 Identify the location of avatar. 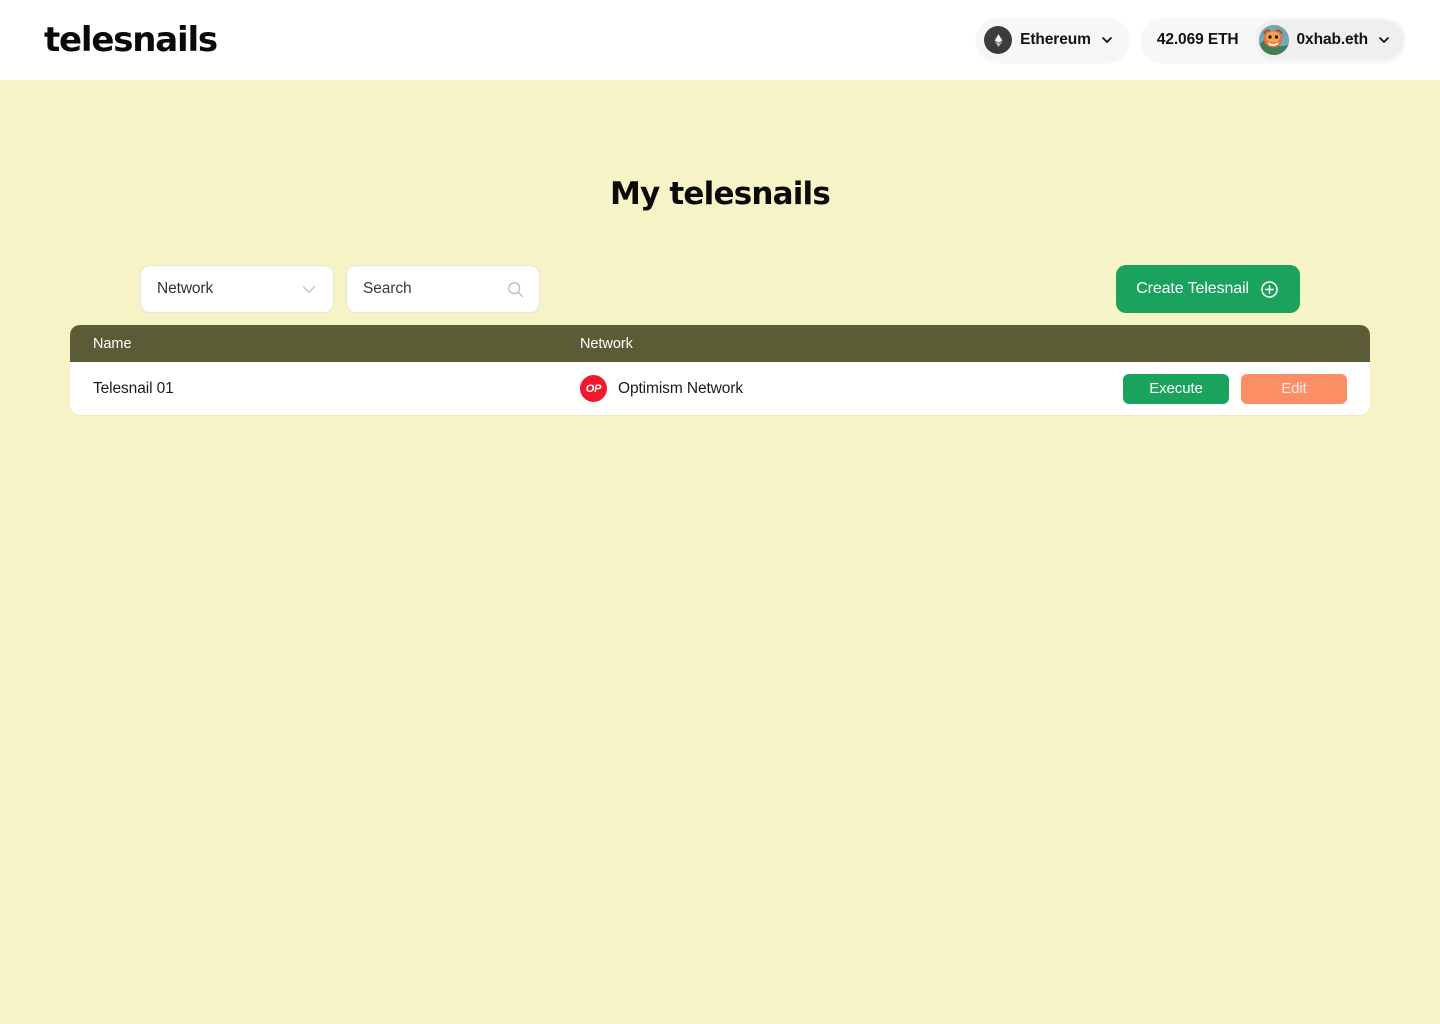
(1273, 40).